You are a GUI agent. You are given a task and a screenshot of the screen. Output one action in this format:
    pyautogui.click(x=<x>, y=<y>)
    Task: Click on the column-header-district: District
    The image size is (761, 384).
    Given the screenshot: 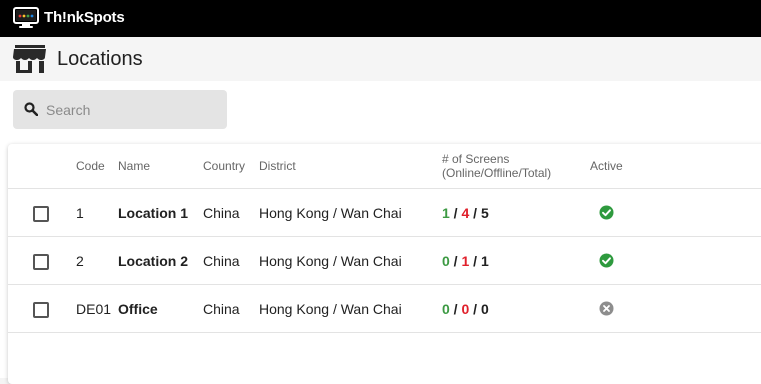 What is the action you would take?
    pyautogui.click(x=277, y=166)
    